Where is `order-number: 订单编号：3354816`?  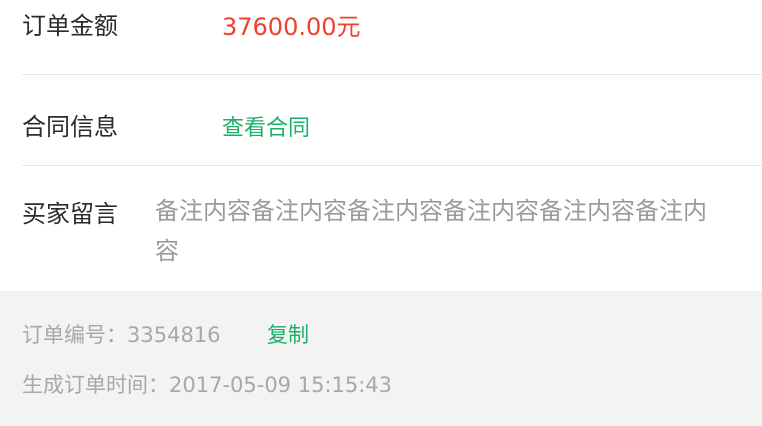
order-number: 订单编号：3354816 is located at coordinates (121, 334).